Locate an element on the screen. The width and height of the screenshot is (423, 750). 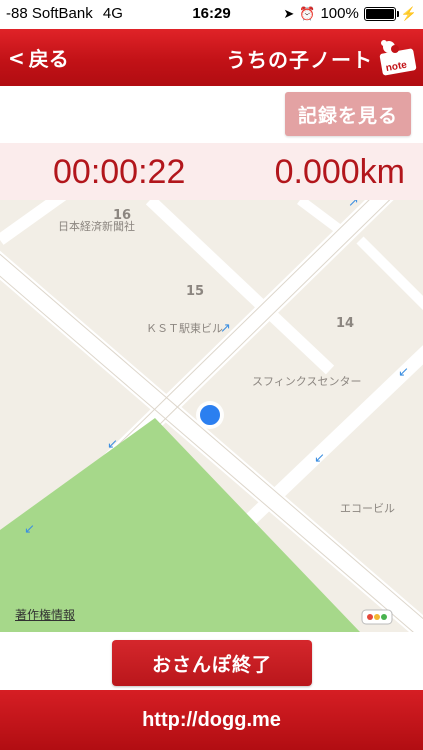
block-14-label: 14 is located at coordinates (345, 323).